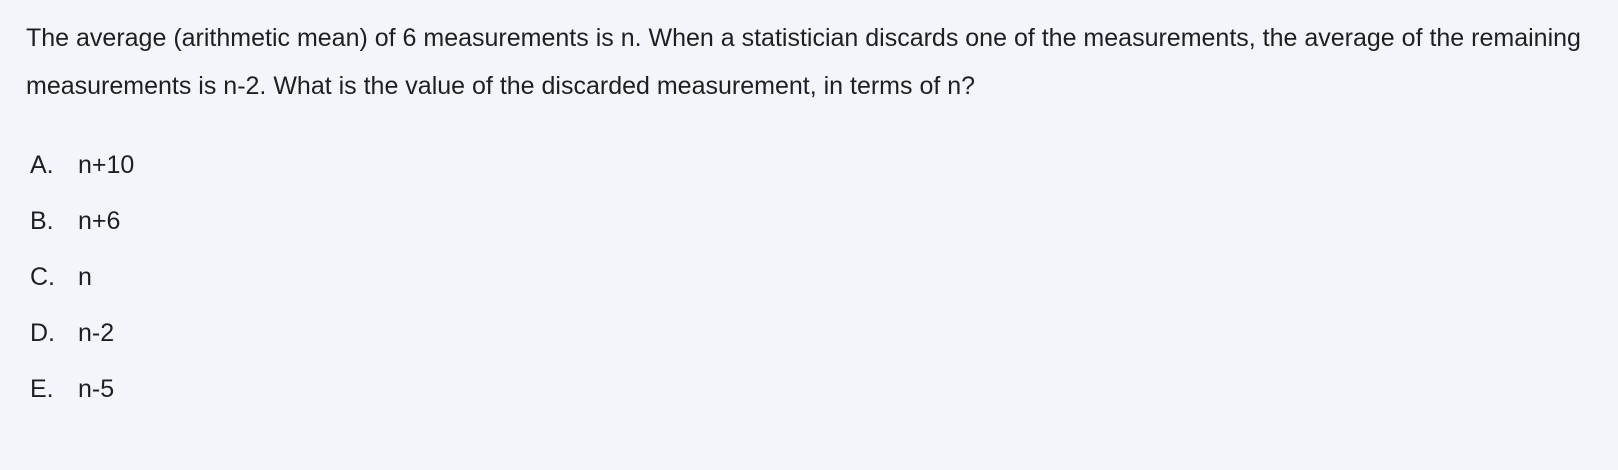  What do you see at coordinates (42, 220) in the screenshot?
I see `choice-letter: B.` at bounding box center [42, 220].